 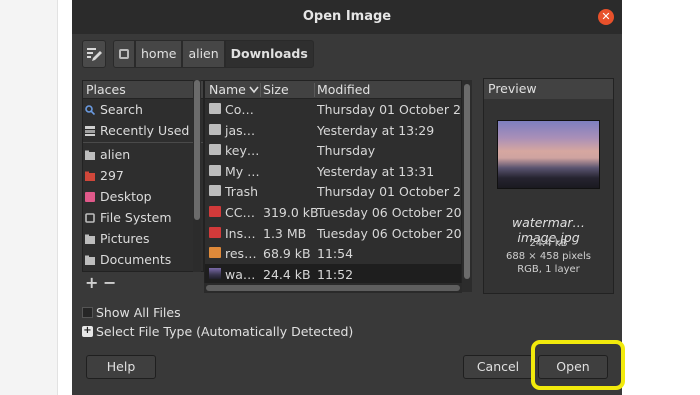 I want to click on file-modified: Yesterday at 13:31, so click(x=376, y=171).